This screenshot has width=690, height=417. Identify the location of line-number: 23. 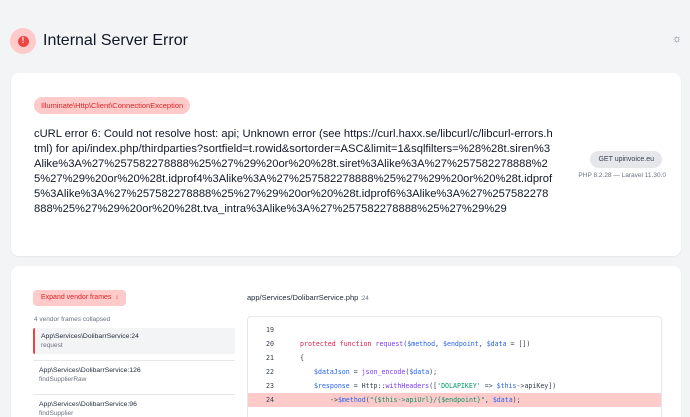
(270, 386).